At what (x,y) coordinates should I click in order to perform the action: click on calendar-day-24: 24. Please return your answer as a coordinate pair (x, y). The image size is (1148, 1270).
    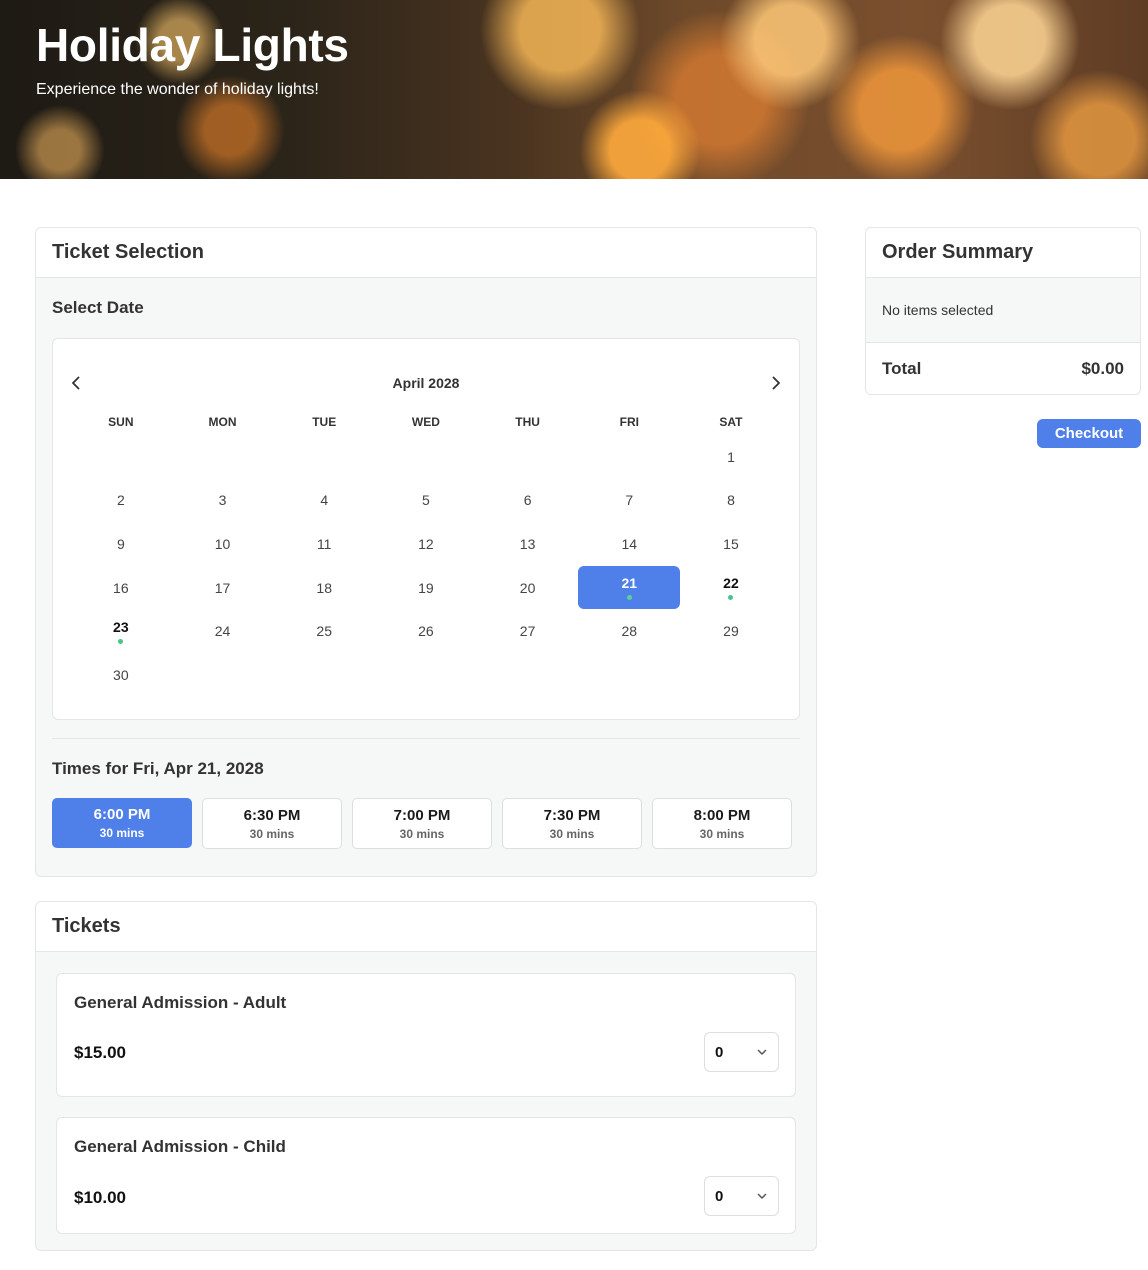
    Looking at the image, I should click on (223, 631).